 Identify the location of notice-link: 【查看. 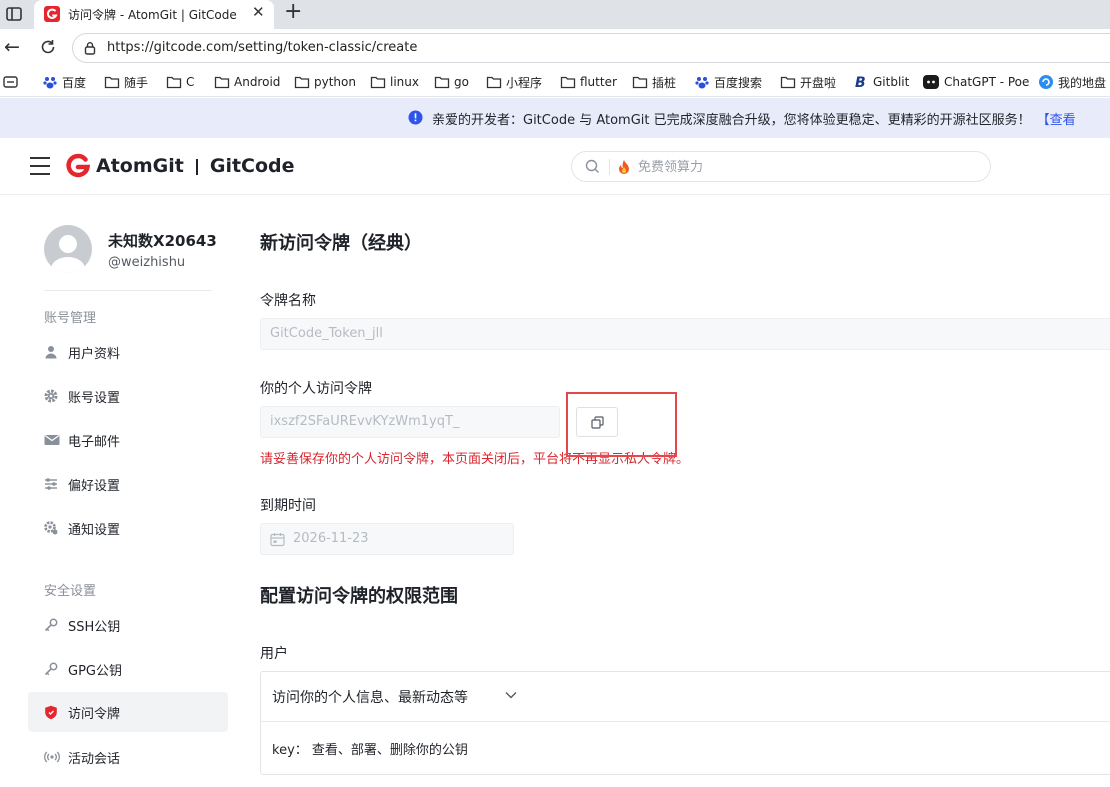
(1056, 120).